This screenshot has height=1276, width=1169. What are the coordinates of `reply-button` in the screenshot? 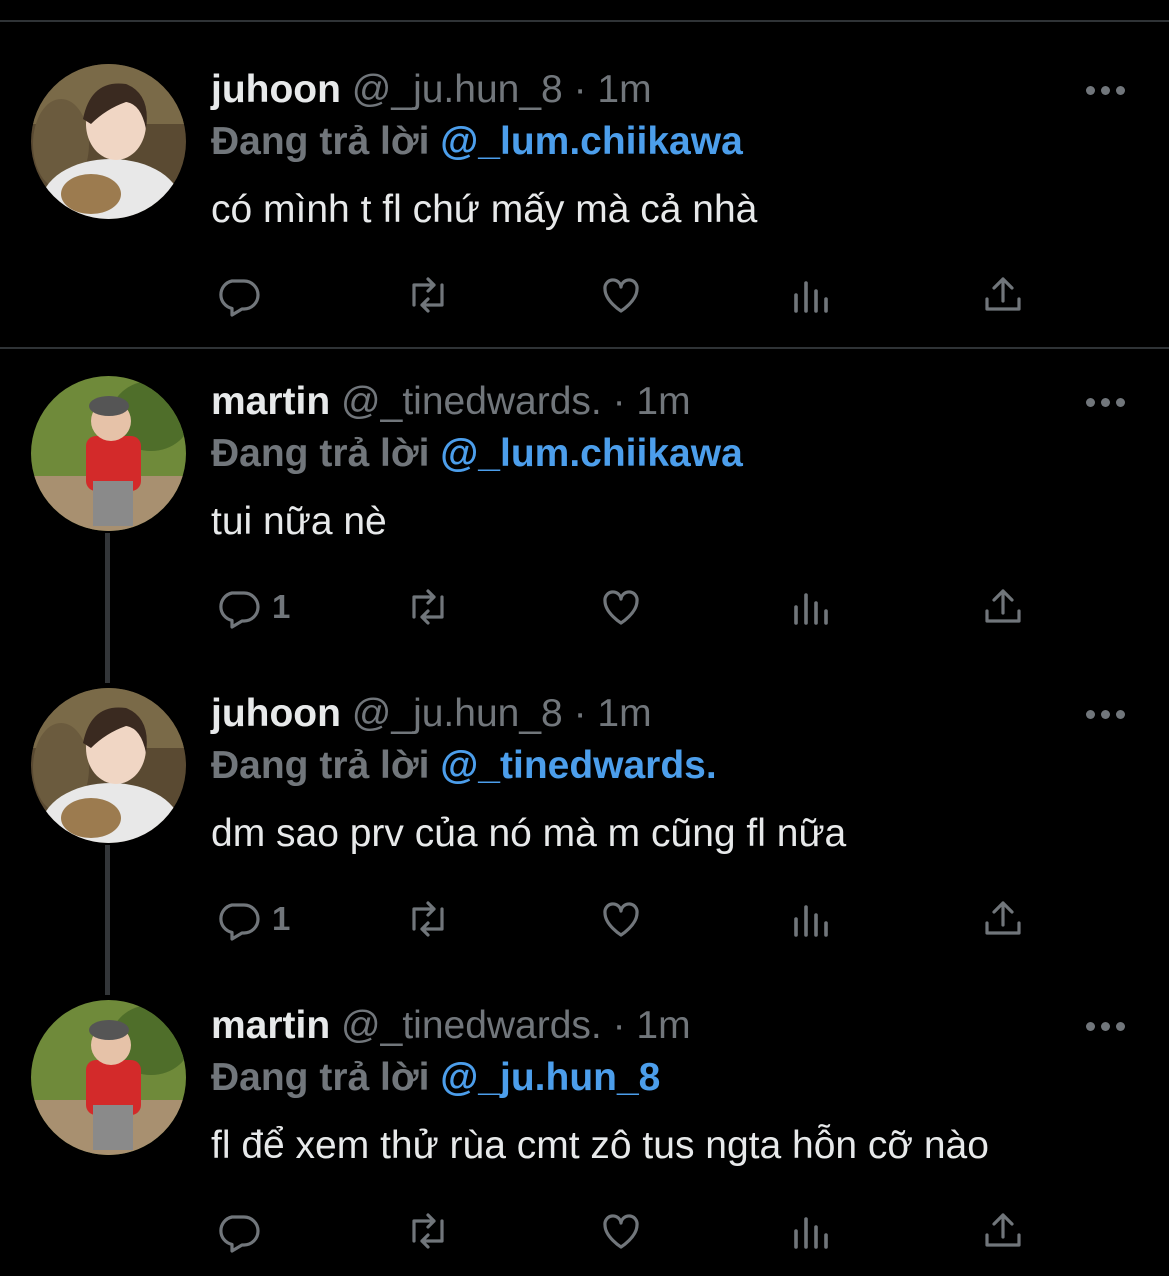 It's located at (243, 1231).